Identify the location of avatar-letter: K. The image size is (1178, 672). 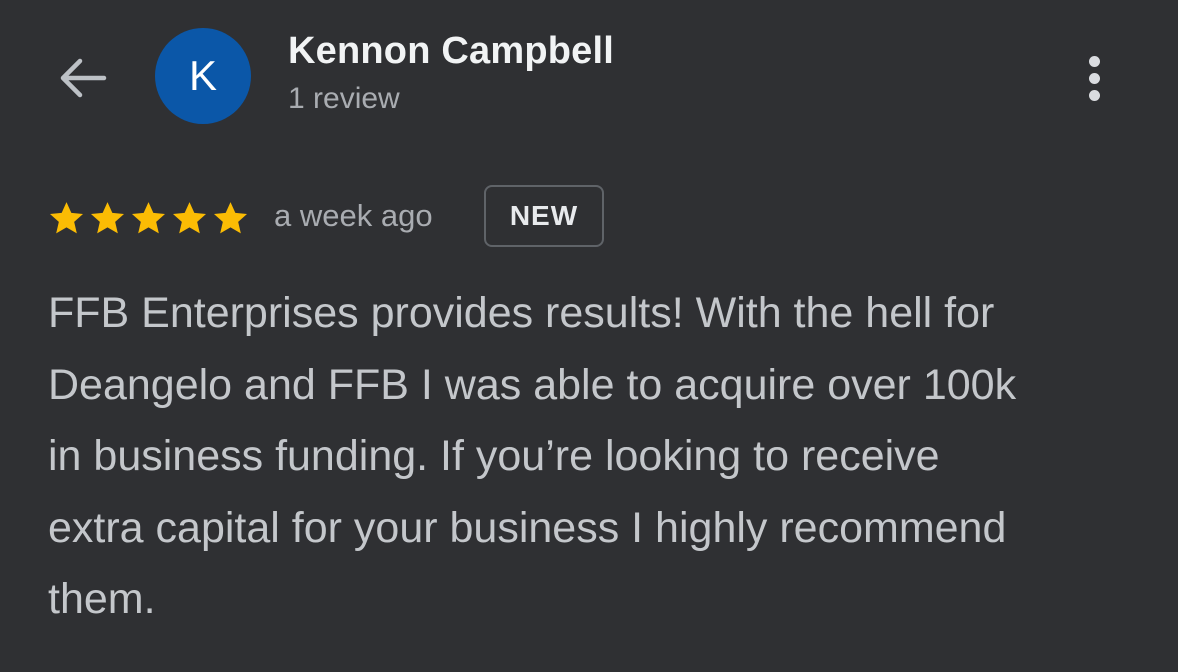
(202, 75).